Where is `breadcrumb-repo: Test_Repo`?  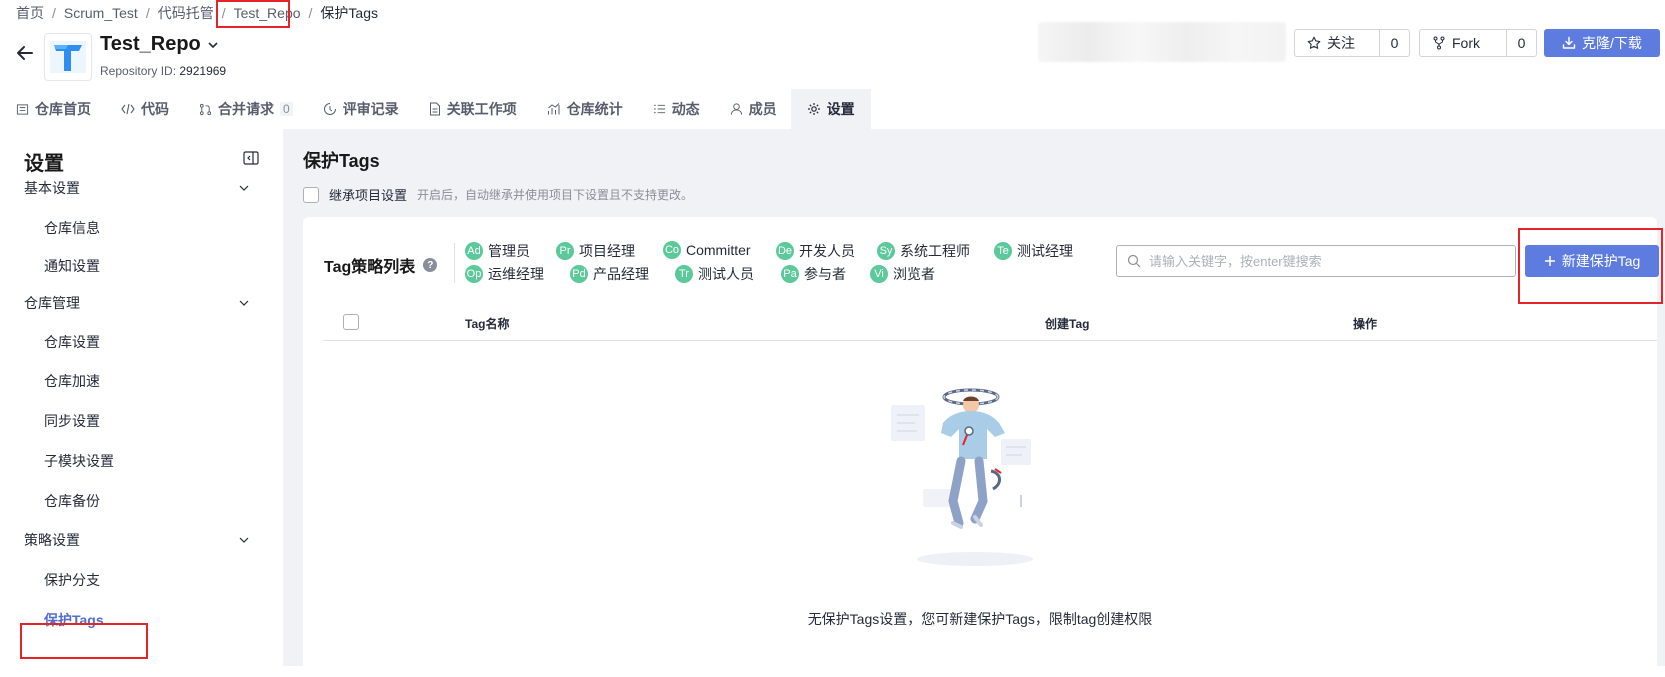
breadcrumb-repo: Test_Repo is located at coordinates (267, 13).